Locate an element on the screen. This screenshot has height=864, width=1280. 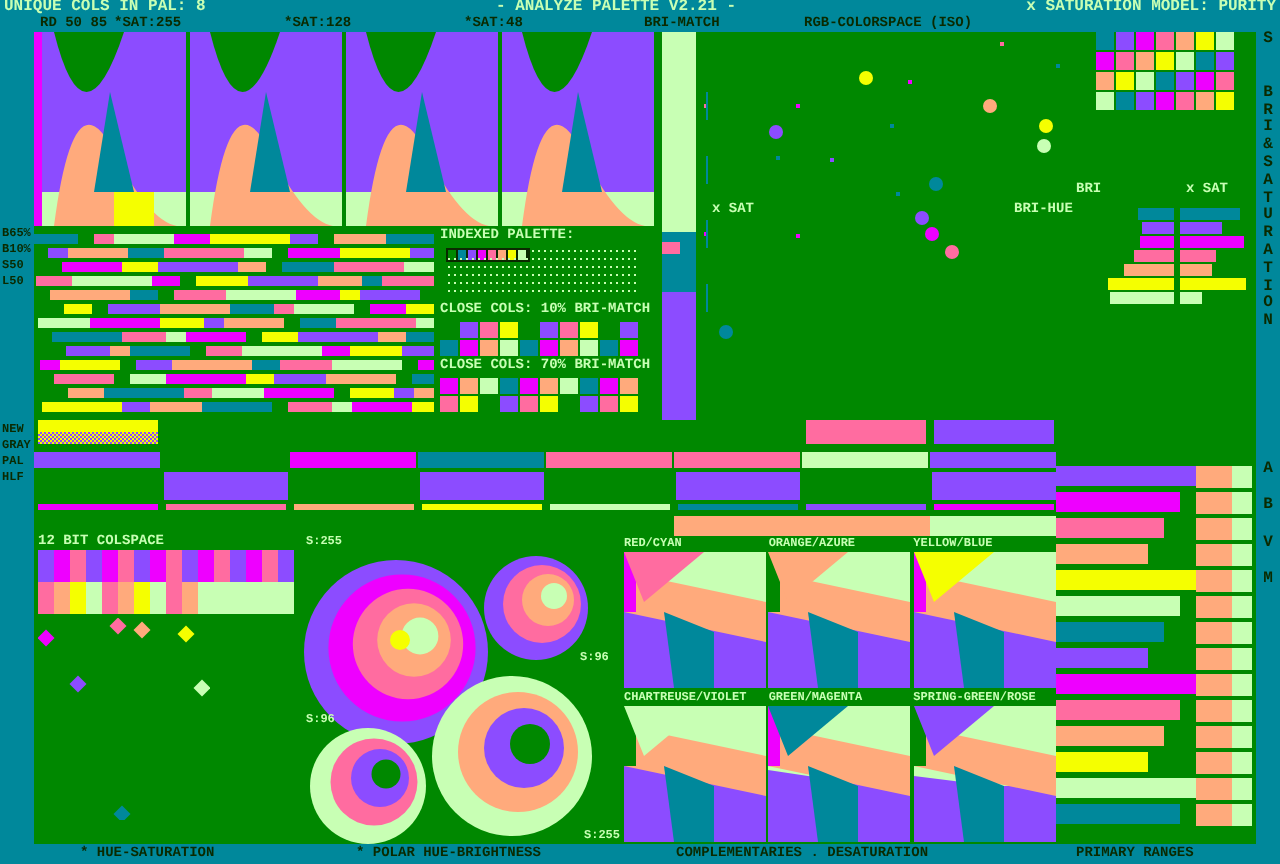
side-title: BRI & SATURATION is located at coordinates (1268, 208).